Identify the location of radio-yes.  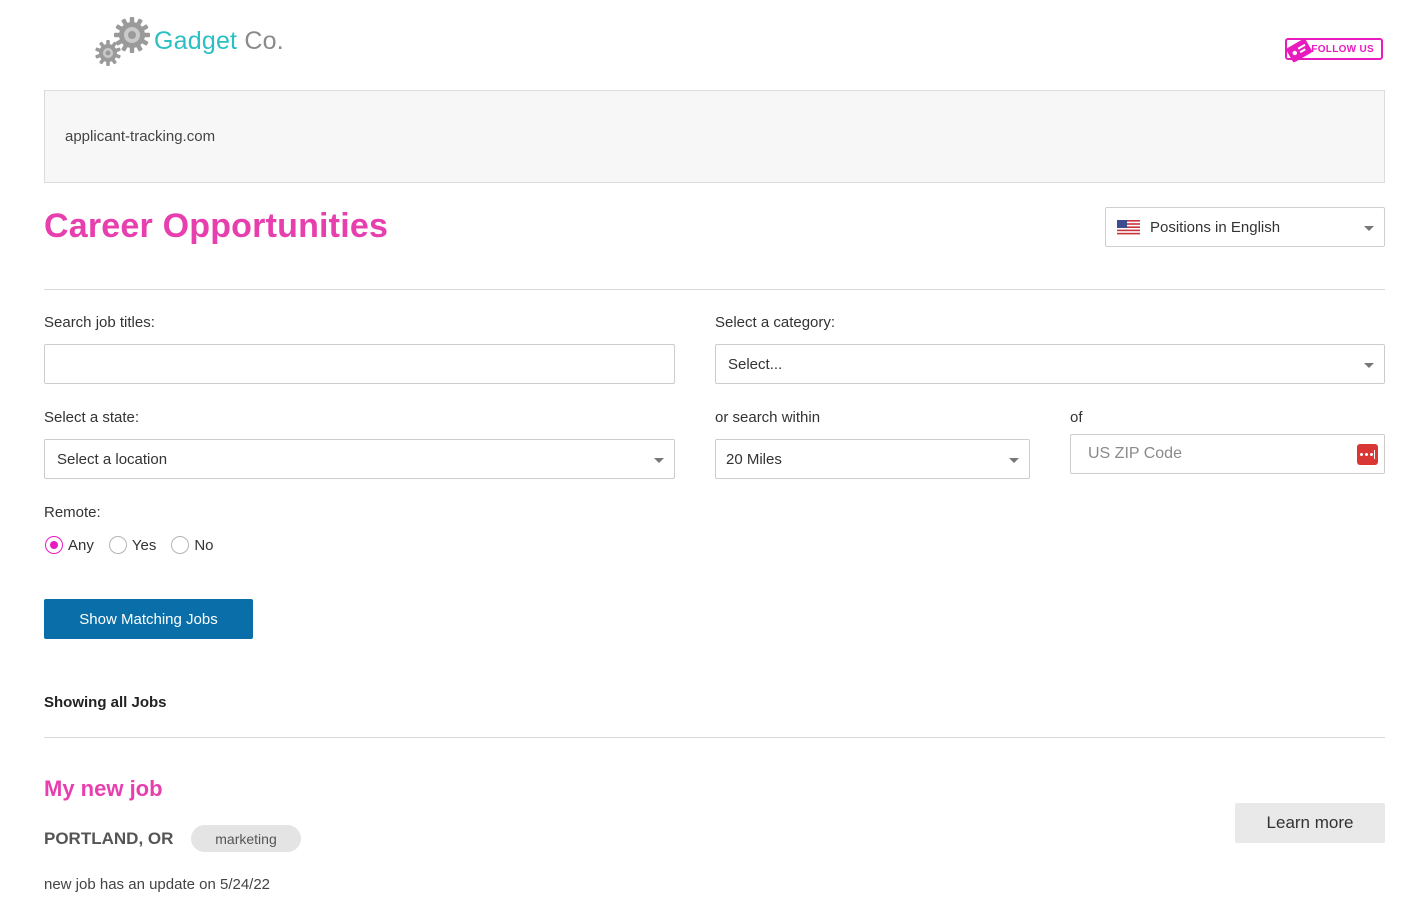
(117, 545).